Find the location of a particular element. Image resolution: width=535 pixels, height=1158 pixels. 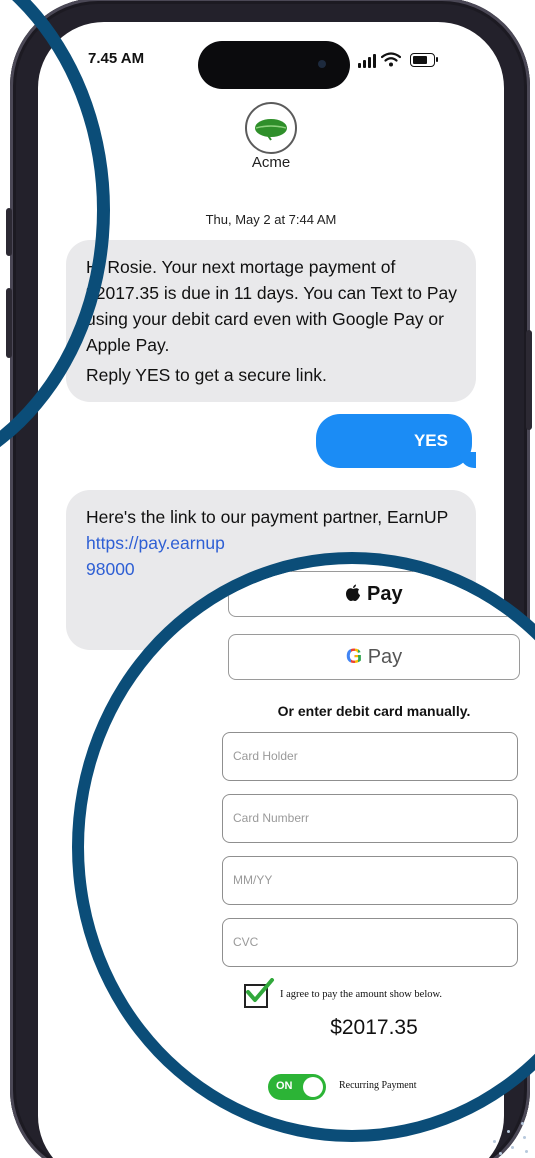

camera-dot is located at coordinates (322, 64).